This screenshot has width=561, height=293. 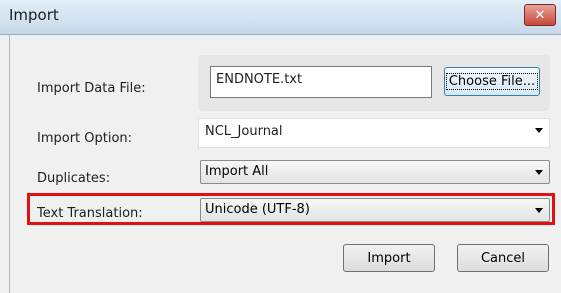 I want to click on window-border, so click(x=9, y=164).